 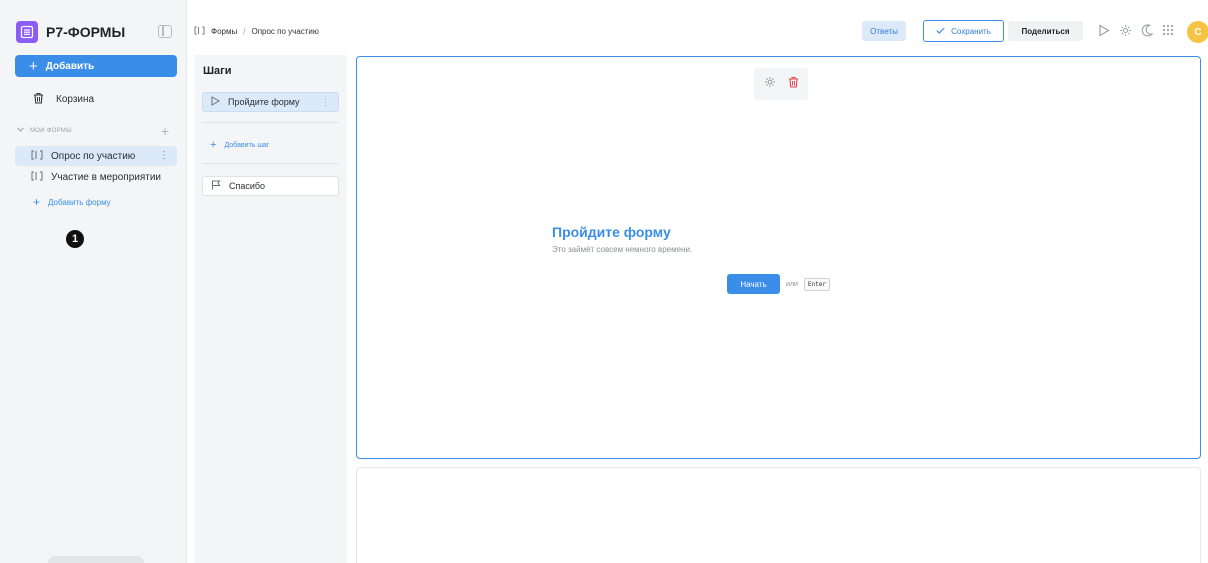 I want to click on add-step-link: + Добавить шаг, so click(x=239, y=145).